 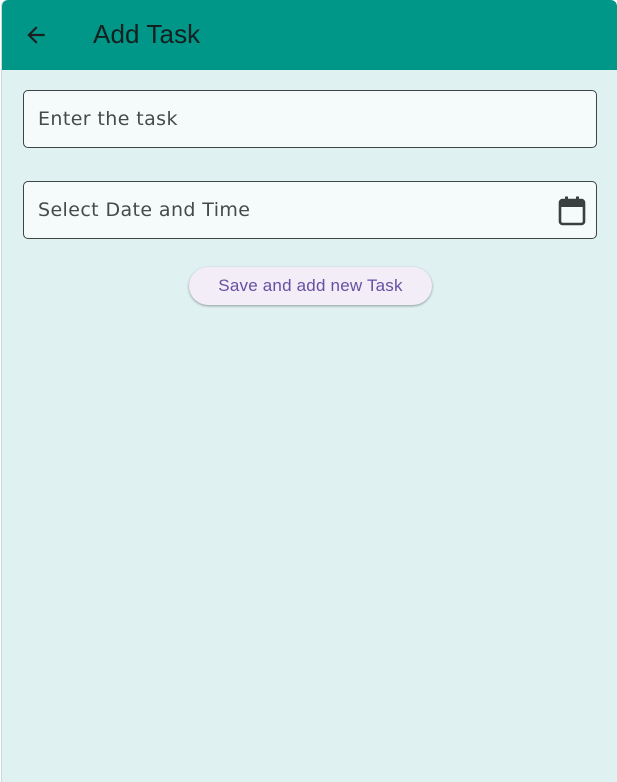 I want to click on back-button, so click(x=36, y=35).